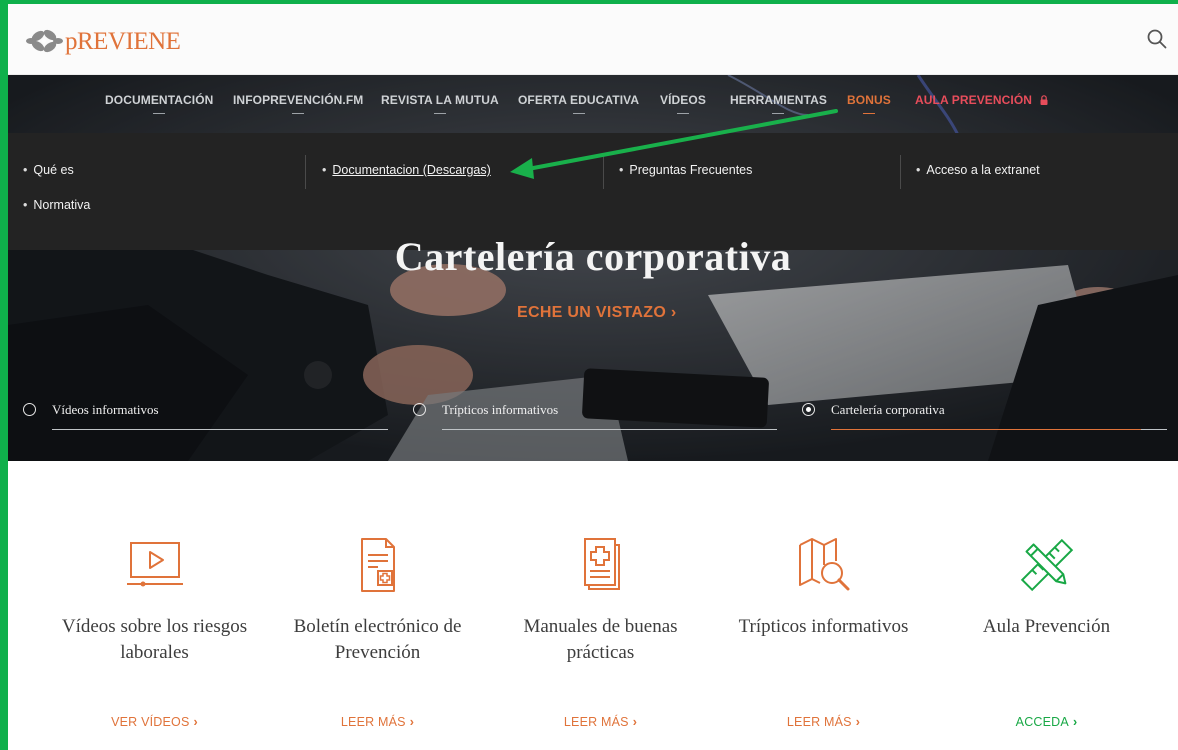 The width and height of the screenshot is (1178, 750). What do you see at coordinates (808, 409) in the screenshot?
I see `radio-selected-icon` at bounding box center [808, 409].